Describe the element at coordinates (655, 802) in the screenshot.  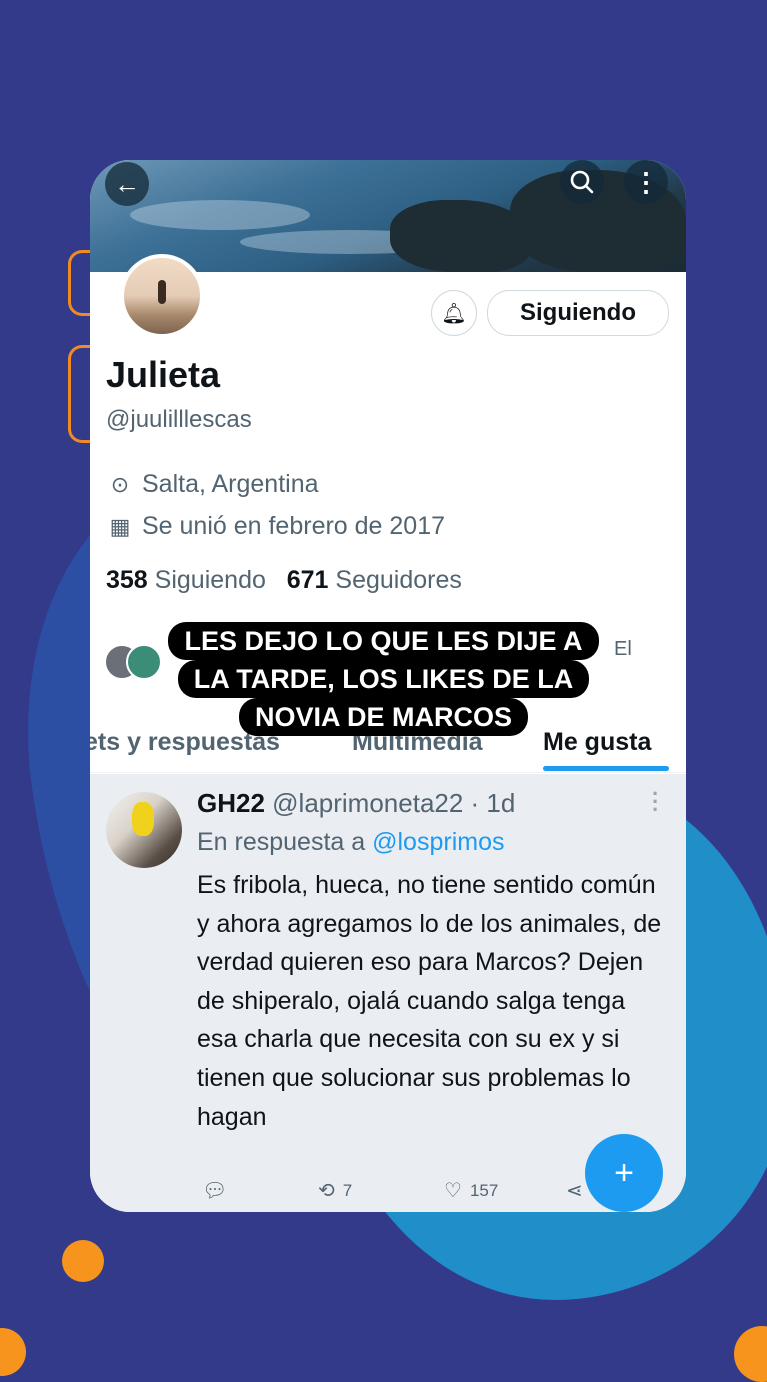
I see `tweet-more-icon: · · ·` at that location.